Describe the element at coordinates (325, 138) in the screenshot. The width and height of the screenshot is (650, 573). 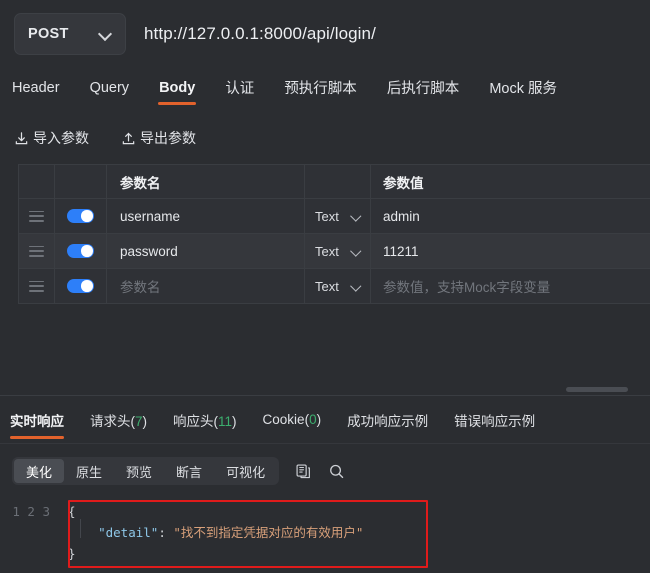
I see `param-io-row: 导入参数 导出参数` at that location.